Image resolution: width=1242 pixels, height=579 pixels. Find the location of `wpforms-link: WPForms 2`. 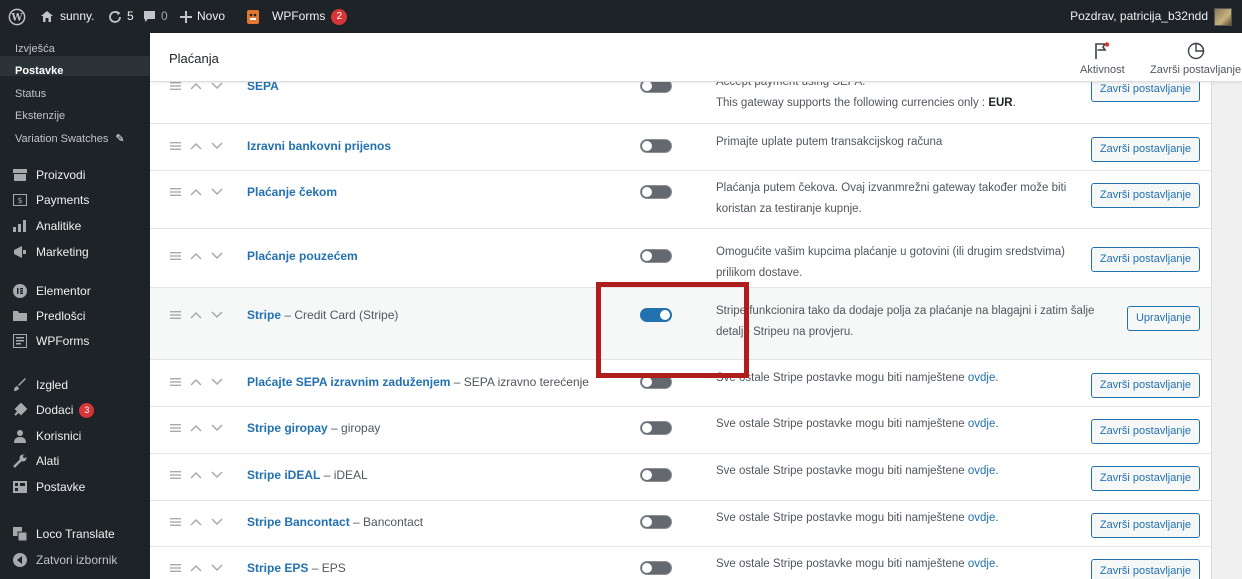

wpforms-link: WPForms 2 is located at coordinates (296, 16).